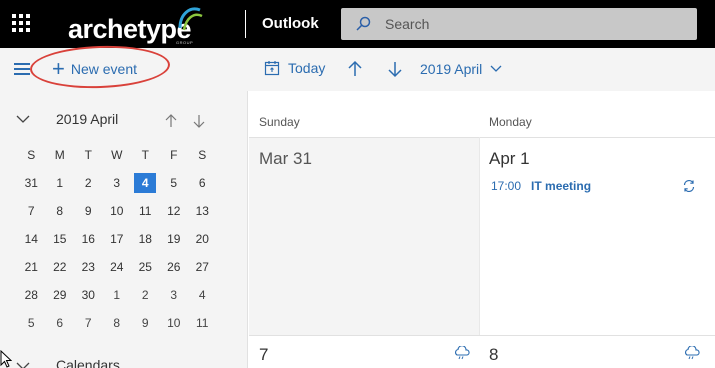 This screenshot has height=368, width=715. What do you see at coordinates (202, 267) in the screenshot?
I see `mini-day: 27` at bounding box center [202, 267].